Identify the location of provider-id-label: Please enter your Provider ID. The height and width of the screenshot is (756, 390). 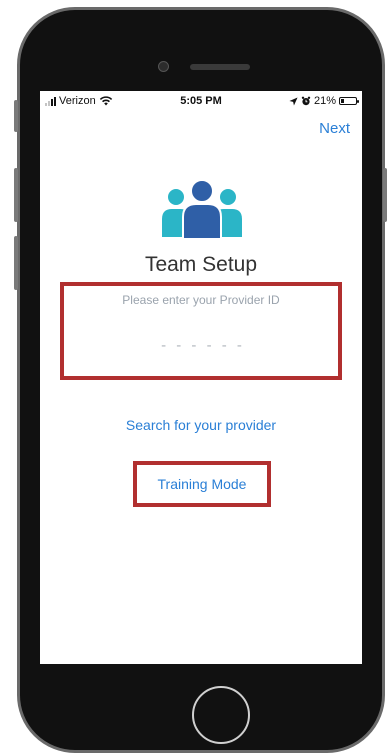
(201, 300).